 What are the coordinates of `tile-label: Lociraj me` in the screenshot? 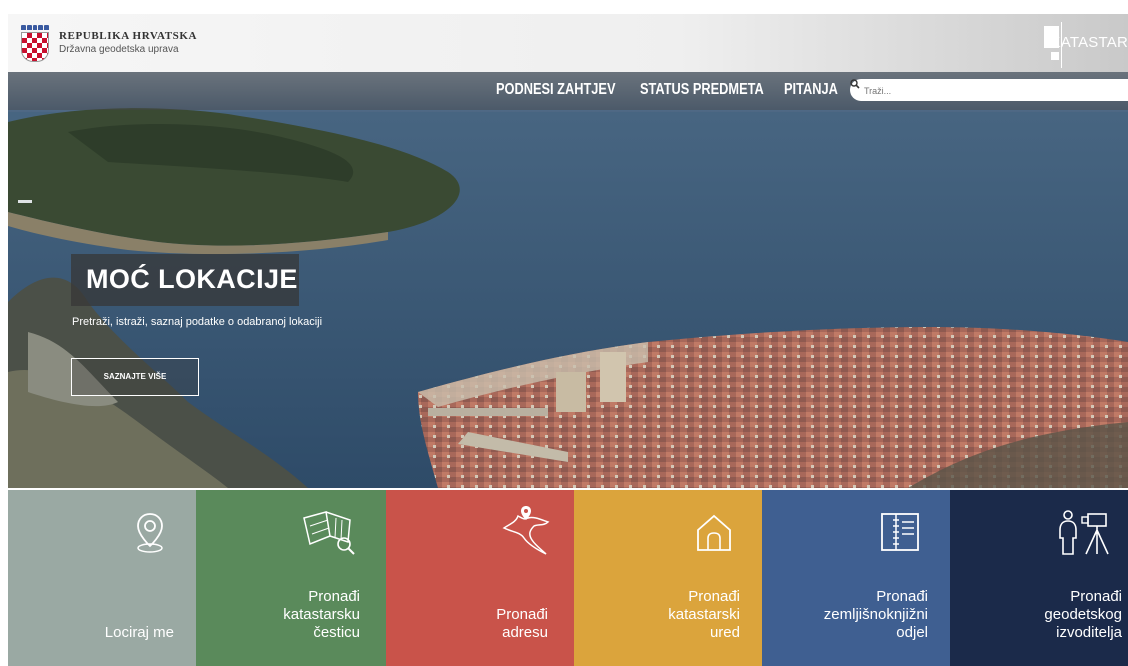 It's located at (139, 632).